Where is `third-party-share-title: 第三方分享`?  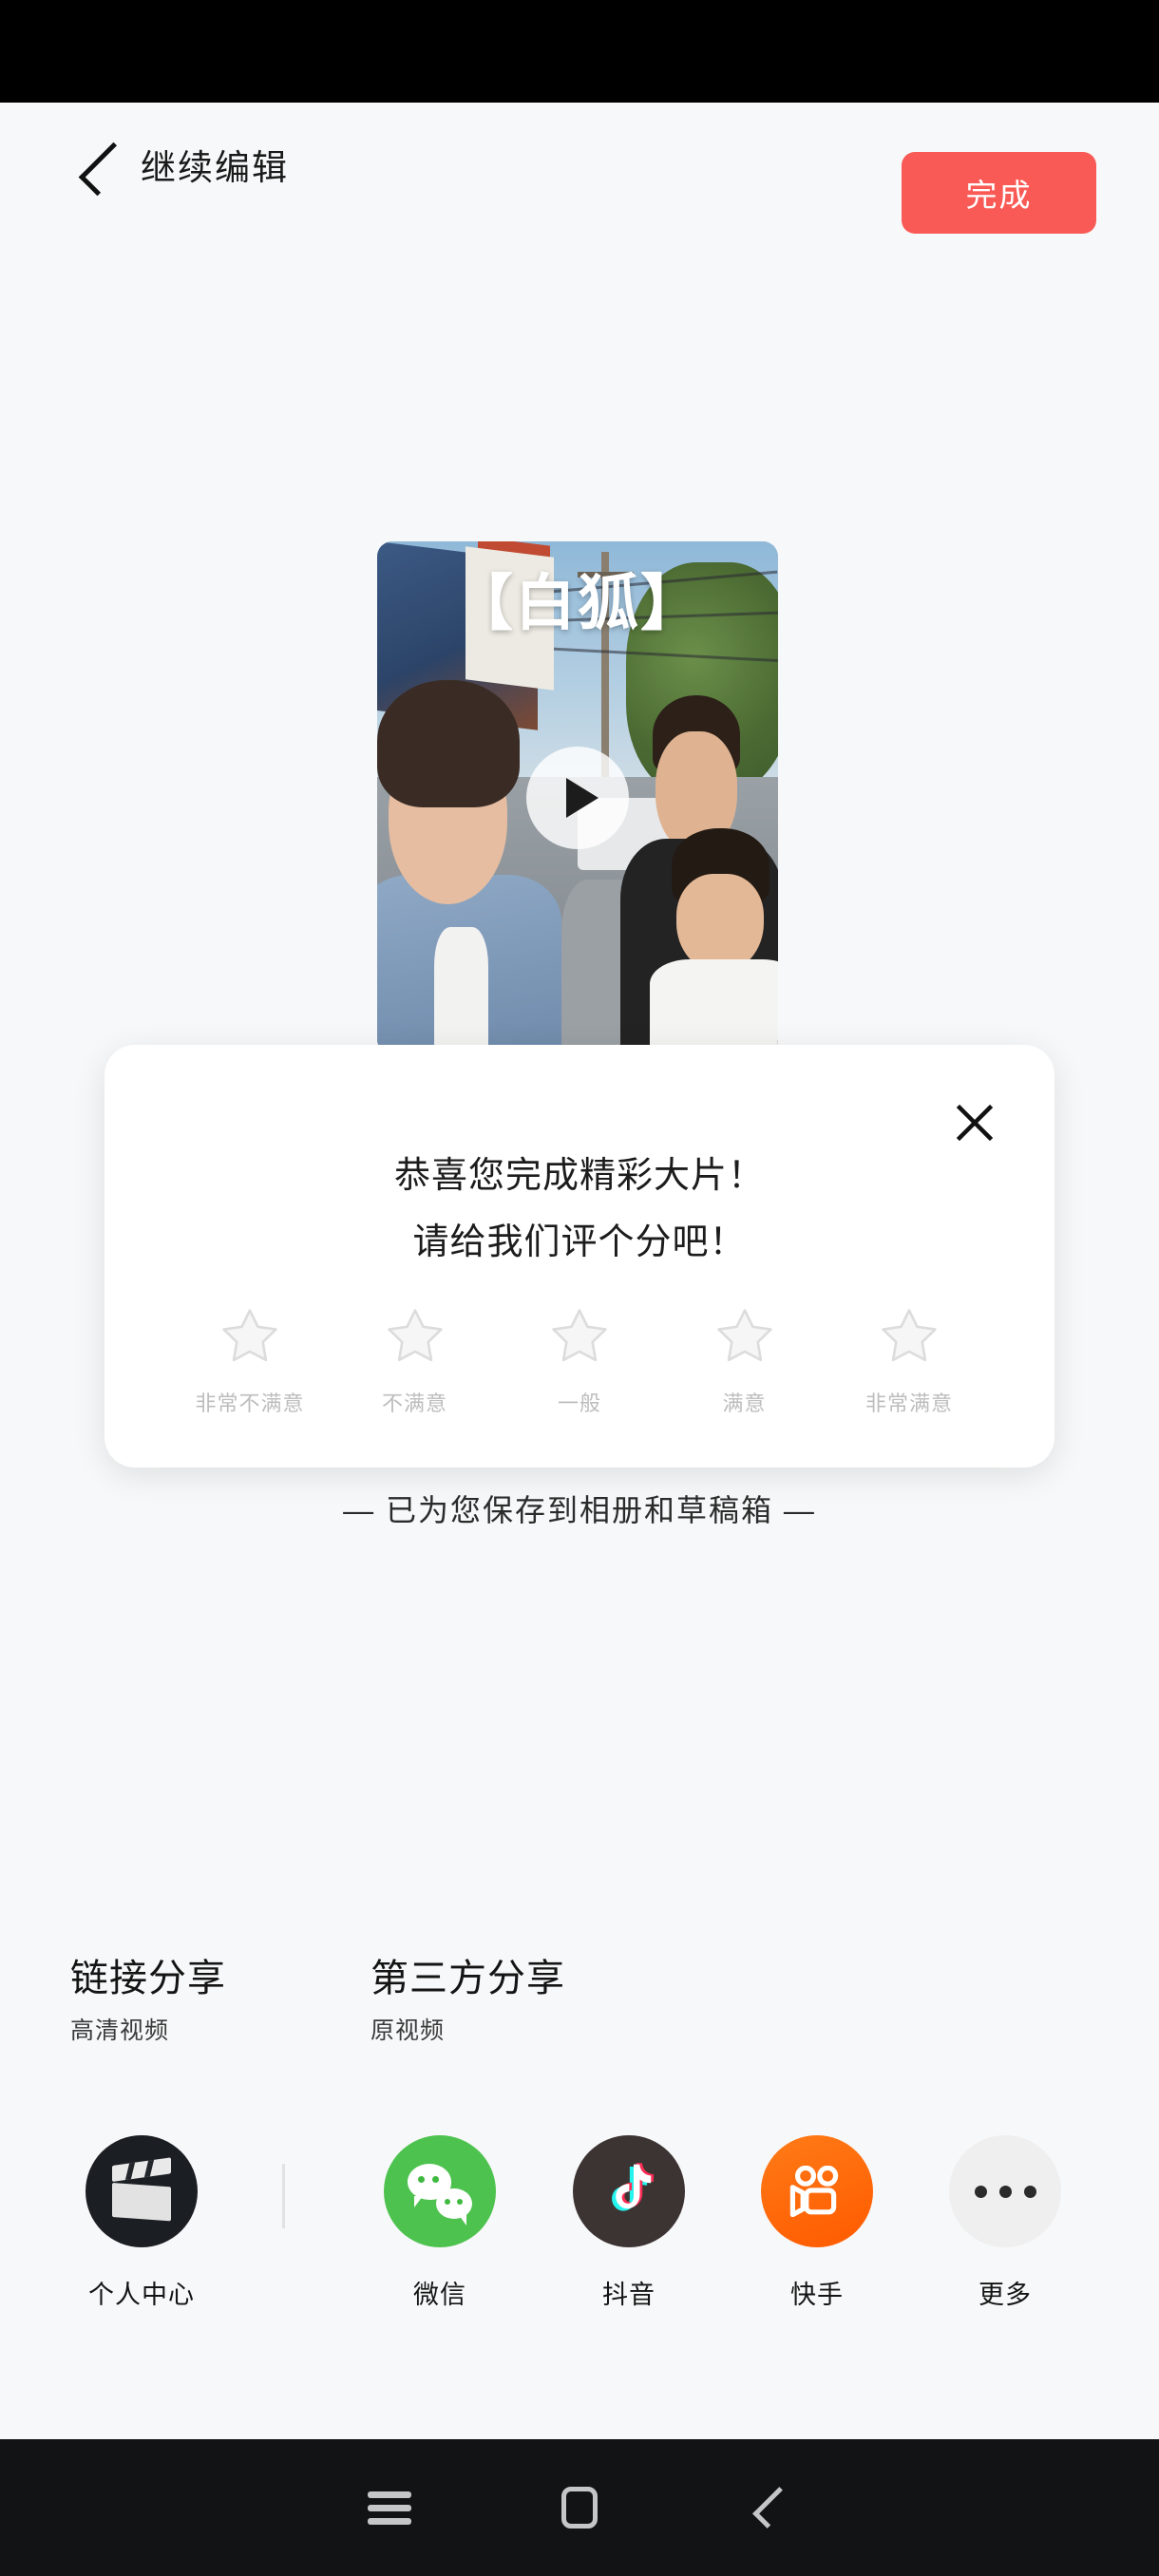
third-party-share-title: 第三方分享 is located at coordinates (467, 1979).